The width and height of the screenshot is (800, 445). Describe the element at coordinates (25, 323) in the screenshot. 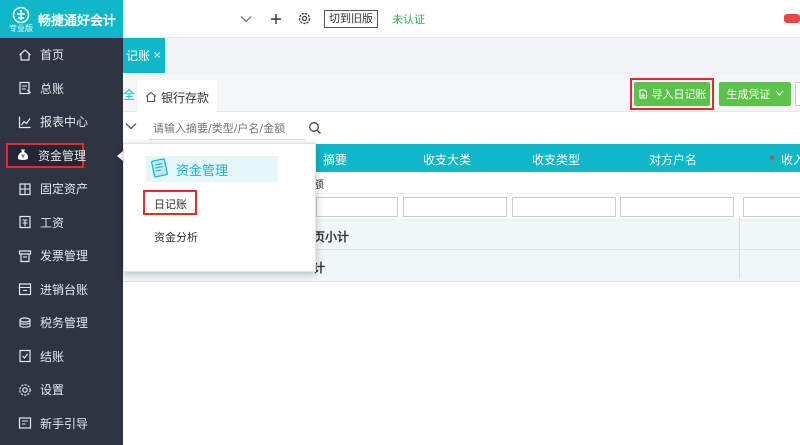

I see `tax-icon` at that location.